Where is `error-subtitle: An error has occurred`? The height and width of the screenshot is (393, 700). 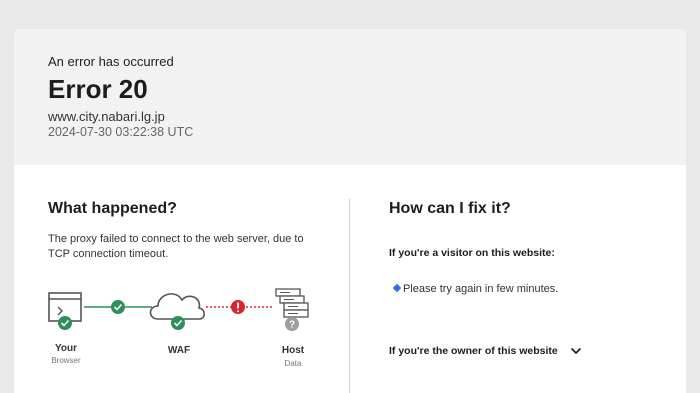 error-subtitle: An error has occurred is located at coordinates (111, 61).